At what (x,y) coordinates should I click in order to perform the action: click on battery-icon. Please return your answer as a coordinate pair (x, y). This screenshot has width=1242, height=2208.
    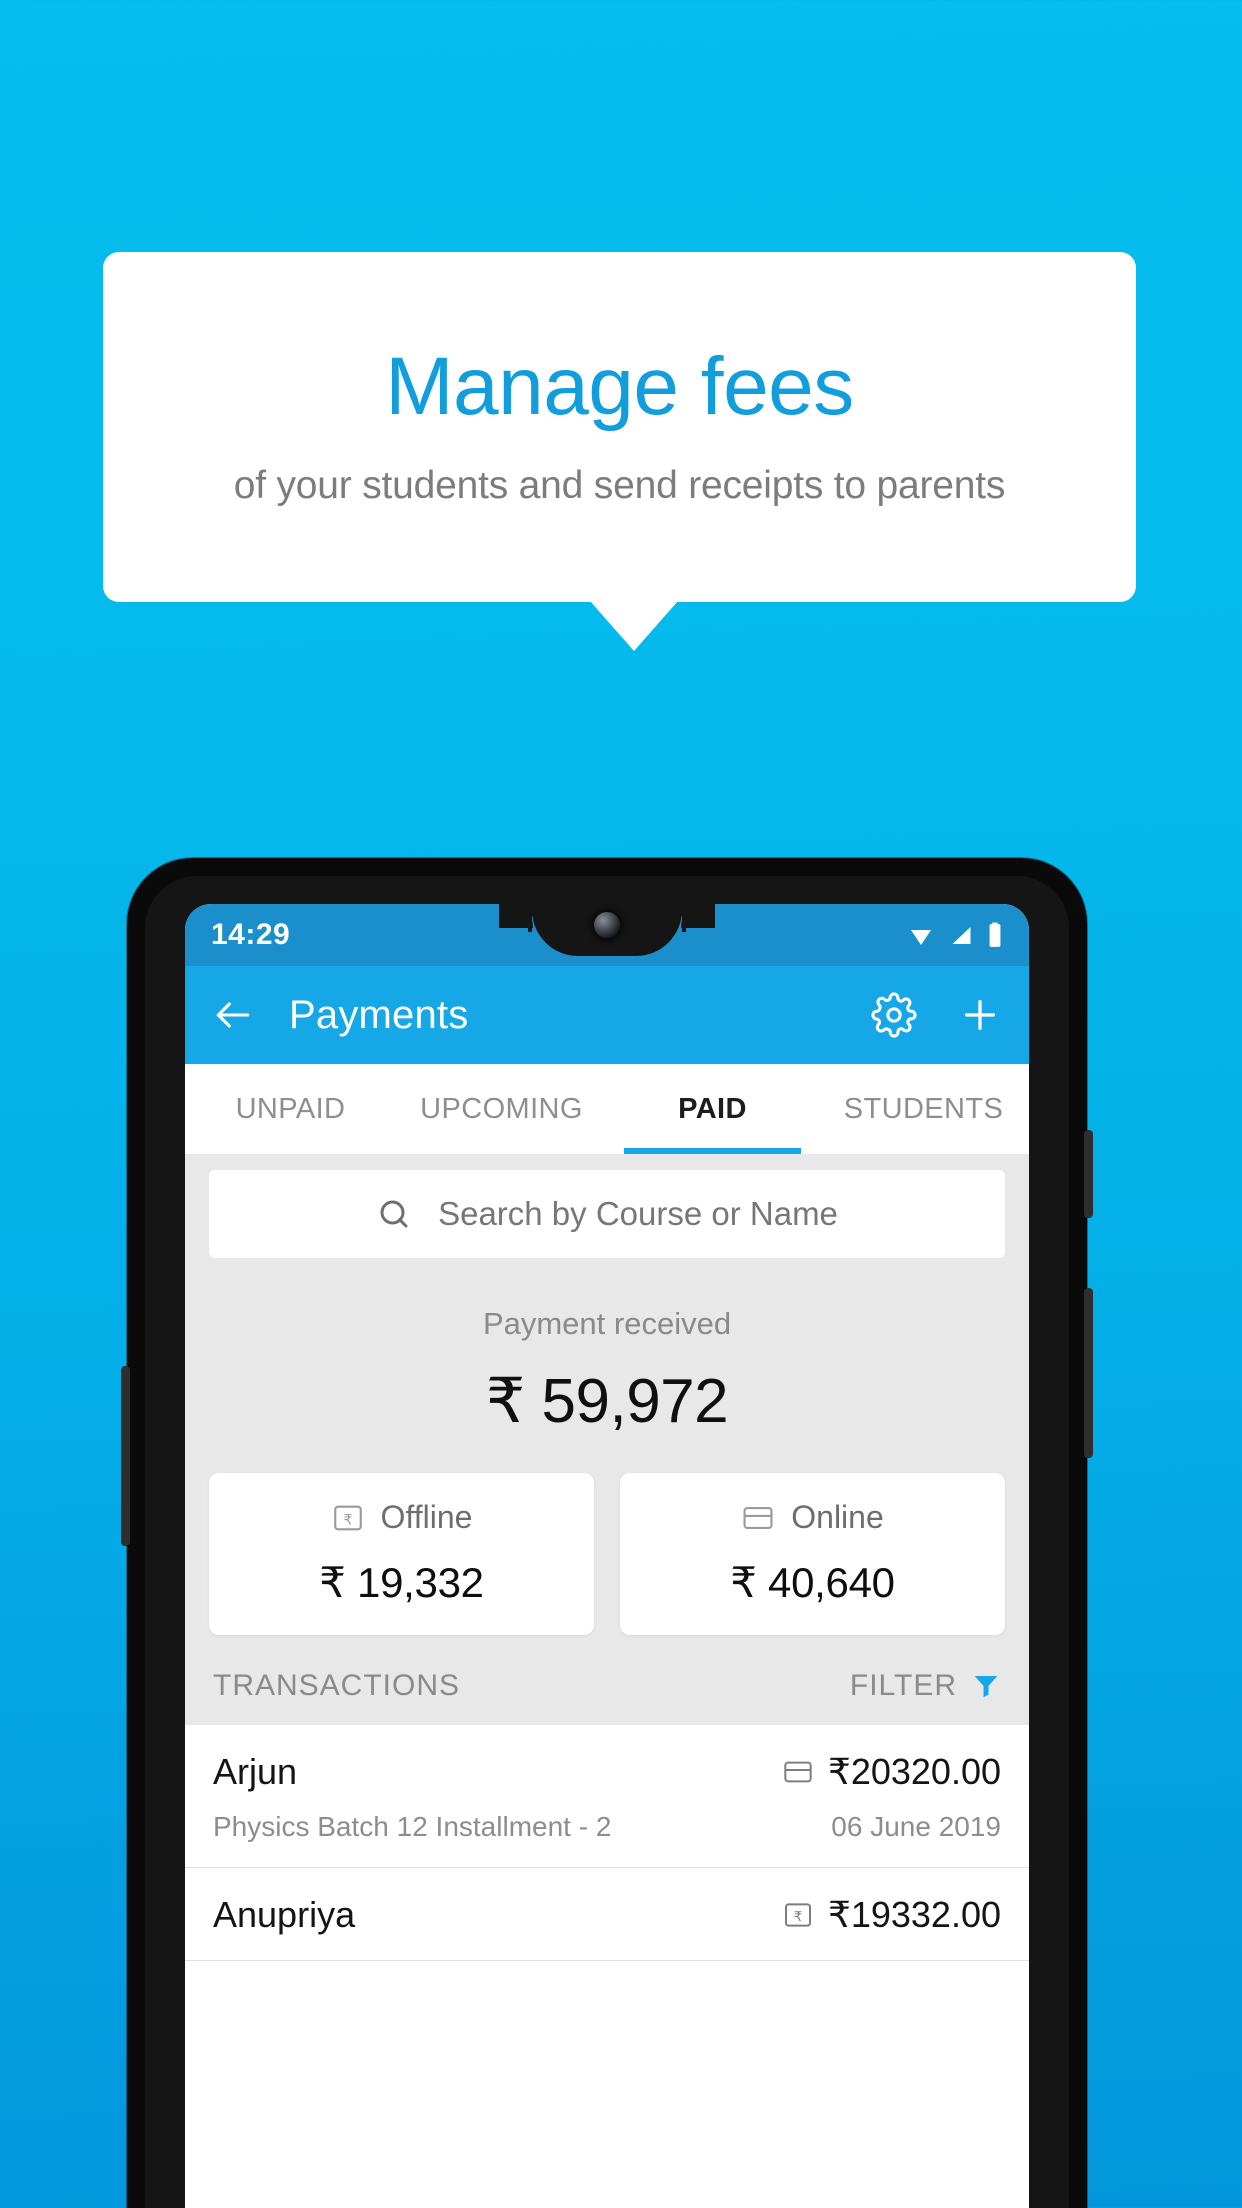
    Looking at the image, I should click on (995, 935).